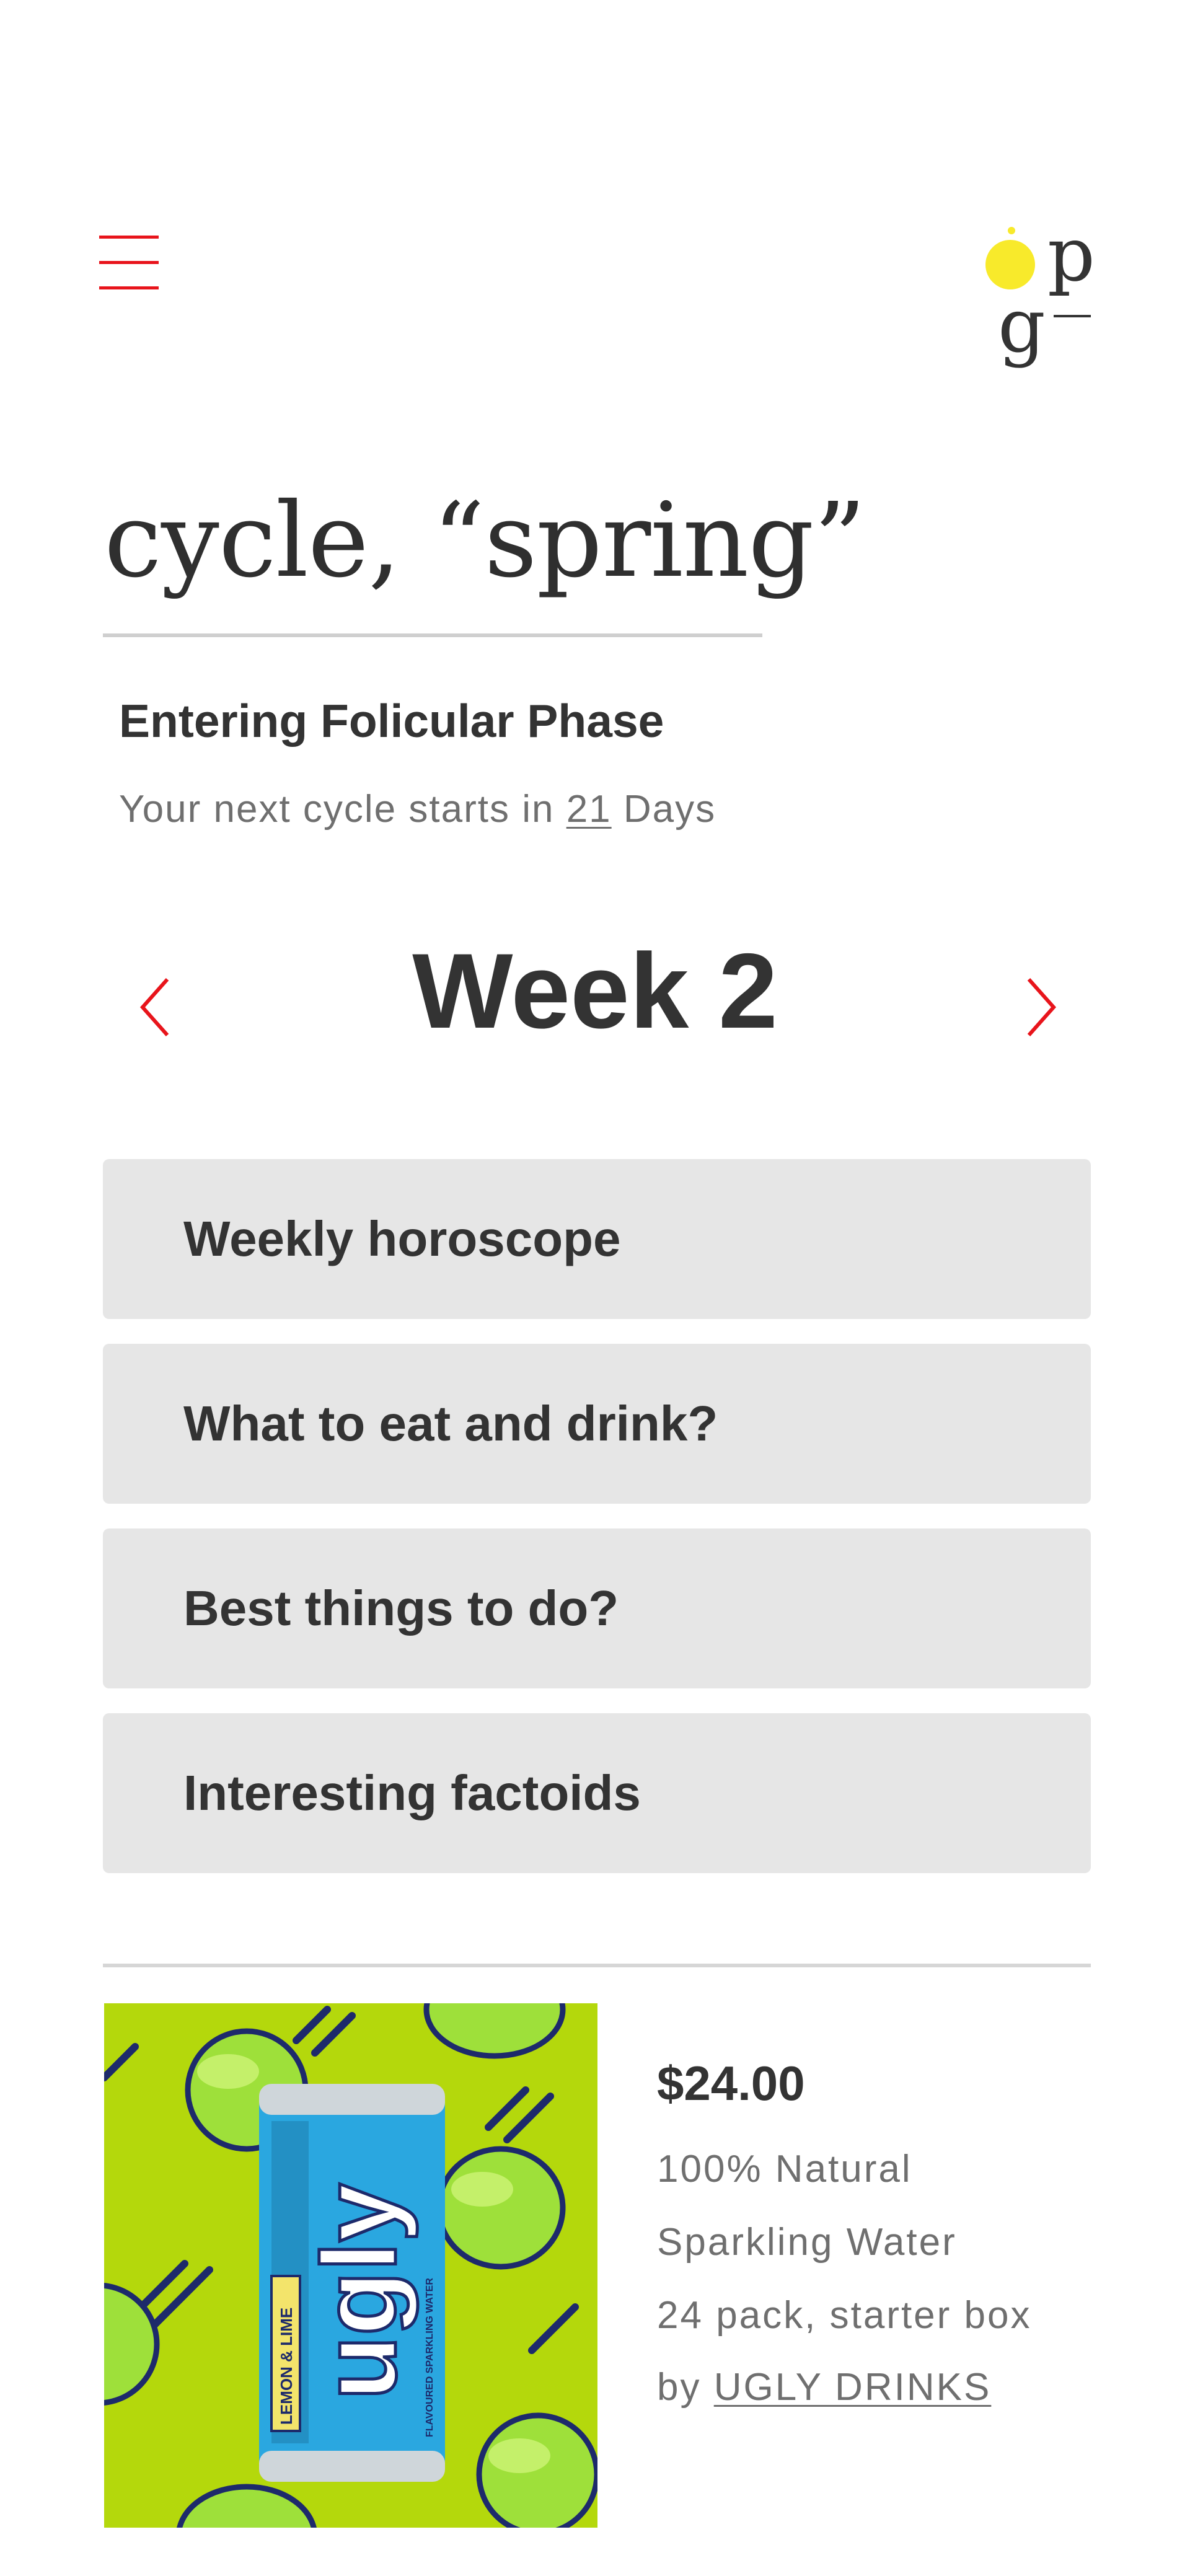 The width and height of the screenshot is (1190, 2576). Describe the element at coordinates (342, 809) in the screenshot. I see `next-cycle-prefix: Your next cycle starts in` at that location.